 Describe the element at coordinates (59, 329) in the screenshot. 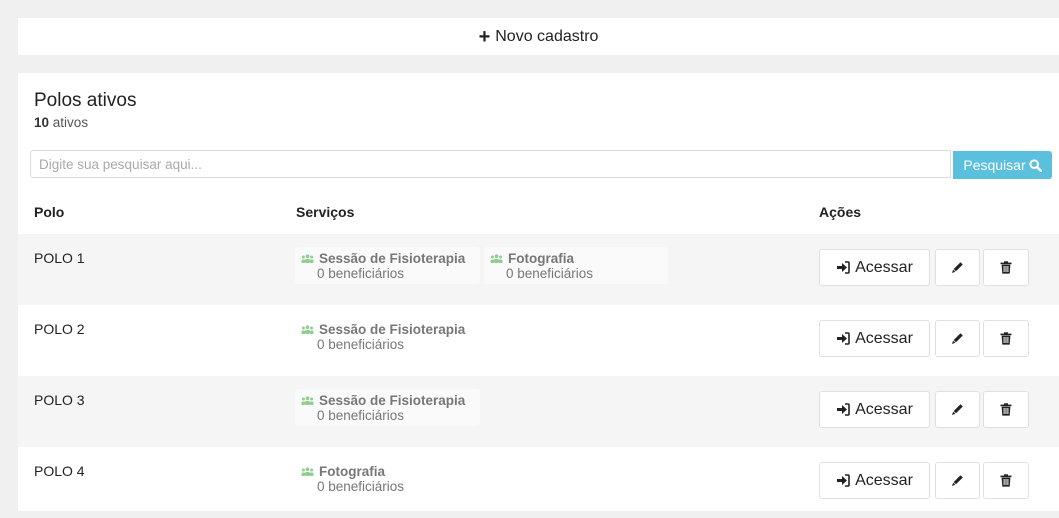

I see `polo-name: POLO 2` at that location.